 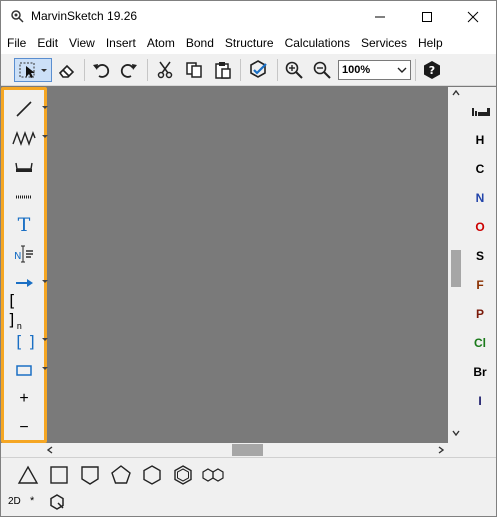 I want to click on atom-button-h: H, so click(x=480, y=140).